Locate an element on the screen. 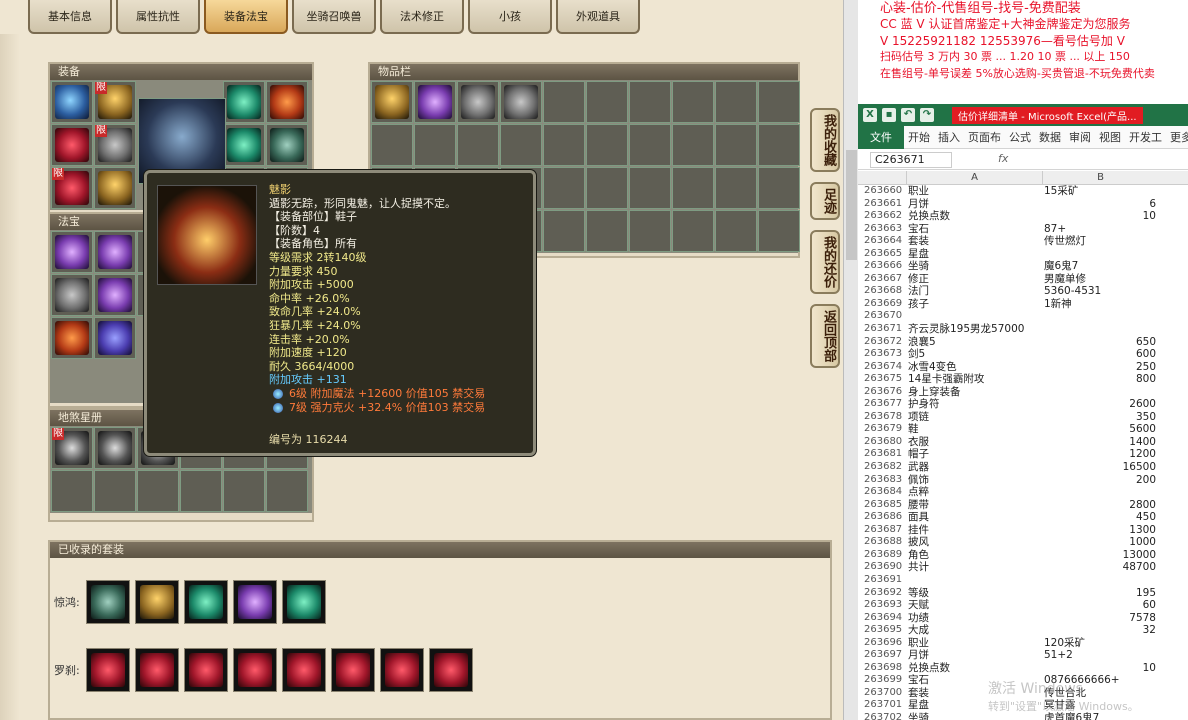 The height and width of the screenshot is (720, 1188). my-counteroffer-button: 我的还价 is located at coordinates (825, 262).